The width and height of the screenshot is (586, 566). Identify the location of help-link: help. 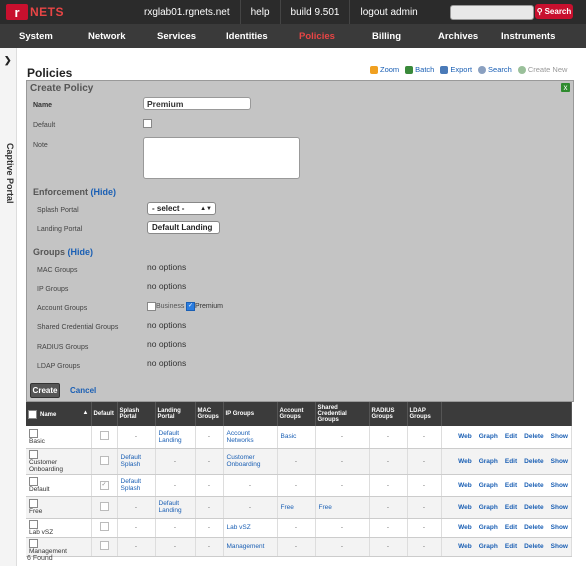
(259, 12).